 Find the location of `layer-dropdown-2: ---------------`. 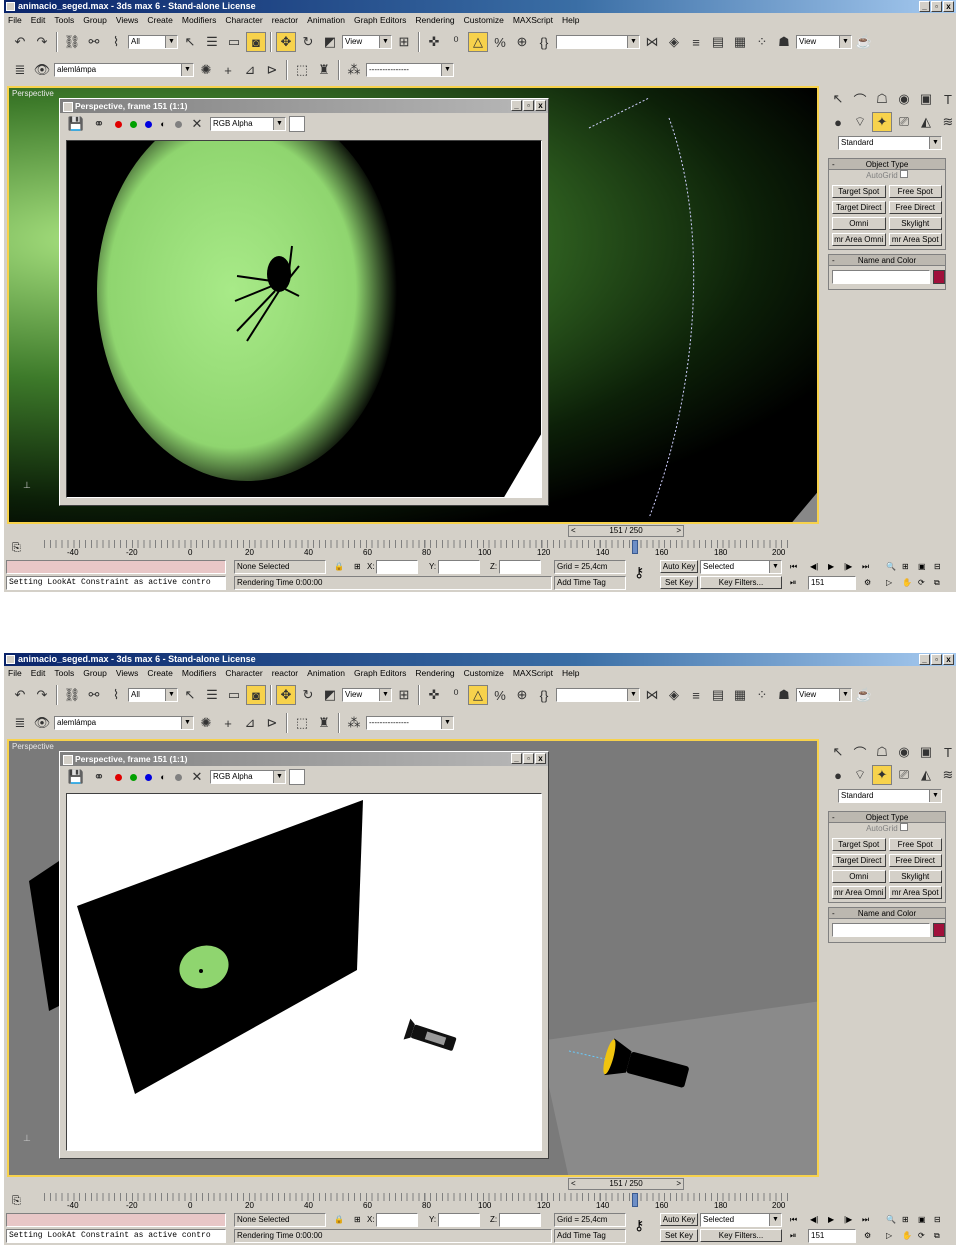

layer-dropdown-2: --------------- is located at coordinates (410, 70).